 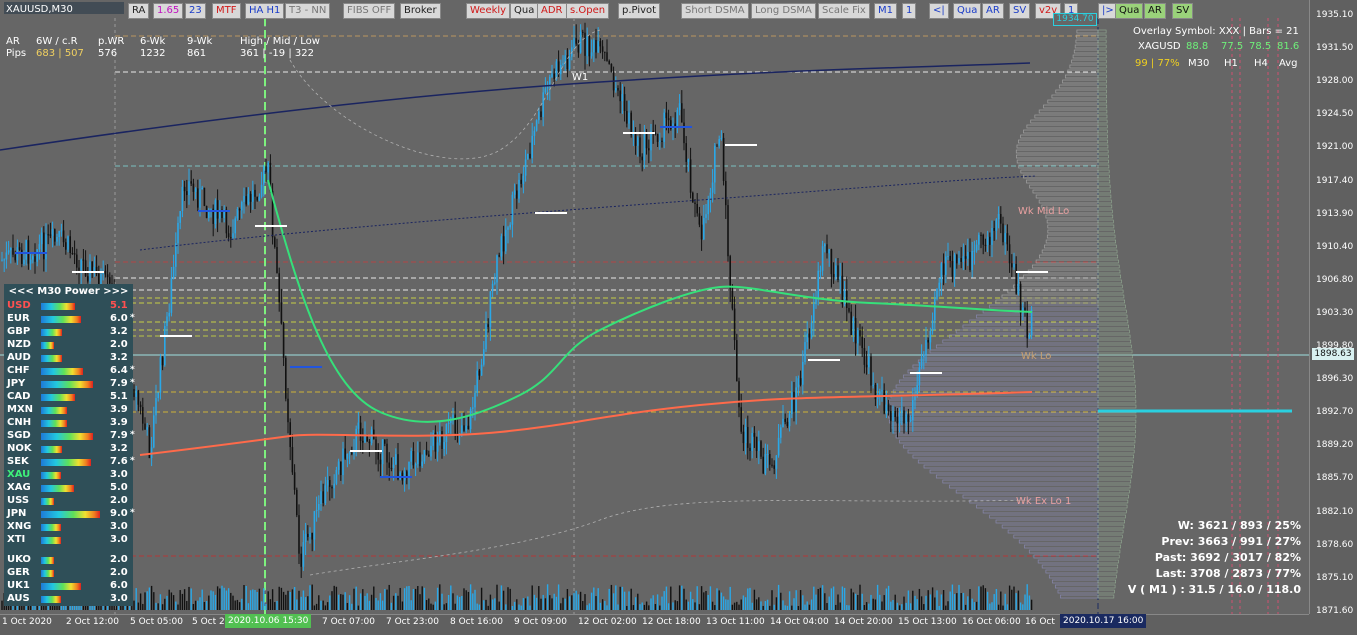 What do you see at coordinates (226, 11) in the screenshot?
I see `toolbar-button-mtf: MTF` at bounding box center [226, 11].